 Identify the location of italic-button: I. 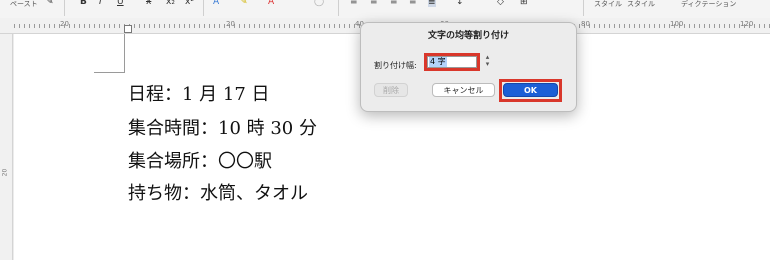
(100, 3).